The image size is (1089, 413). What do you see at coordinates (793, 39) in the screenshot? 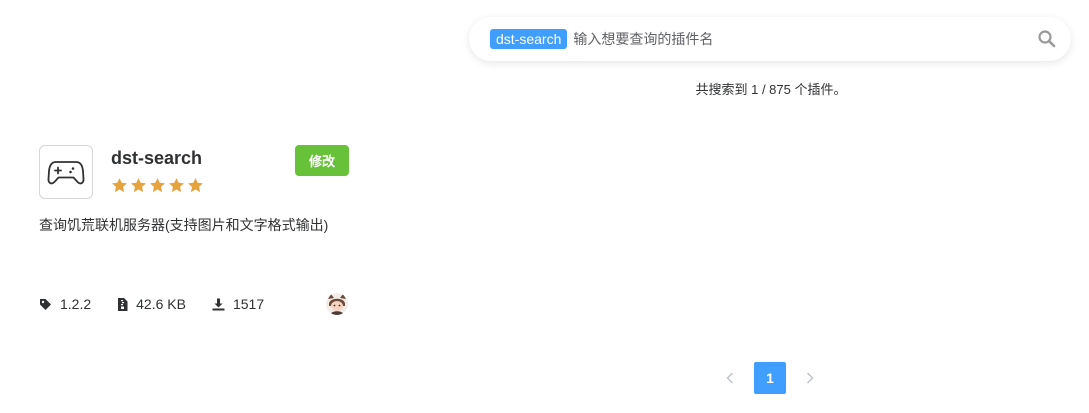
I see `search-input` at bounding box center [793, 39].